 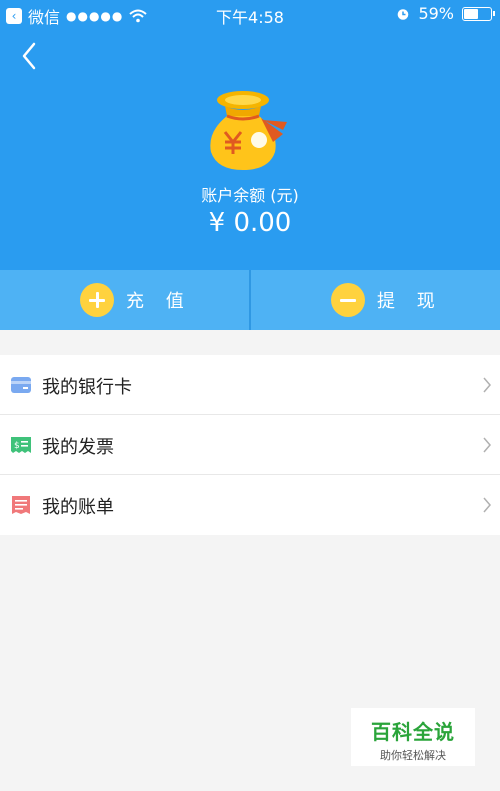 What do you see at coordinates (413, 732) in the screenshot?
I see `watermark-title: 百科全说` at bounding box center [413, 732].